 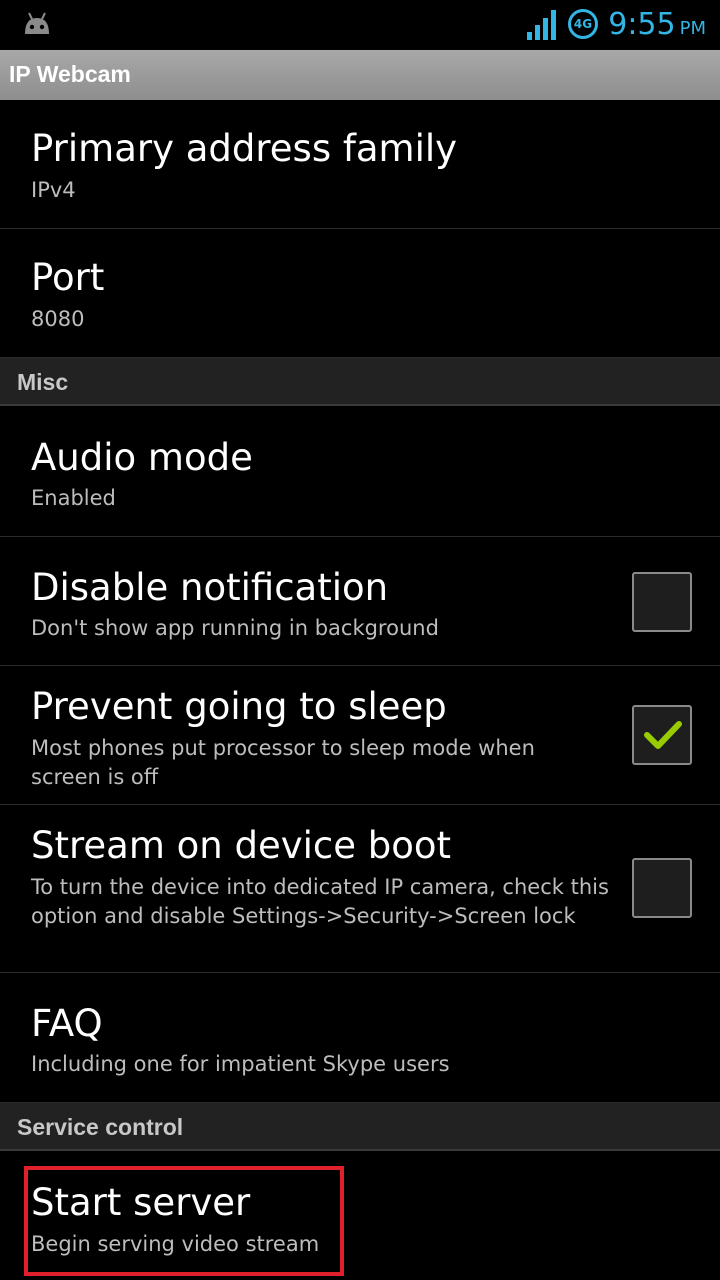 What do you see at coordinates (210, 587) in the screenshot?
I see `pref-title: Disable notification` at bounding box center [210, 587].